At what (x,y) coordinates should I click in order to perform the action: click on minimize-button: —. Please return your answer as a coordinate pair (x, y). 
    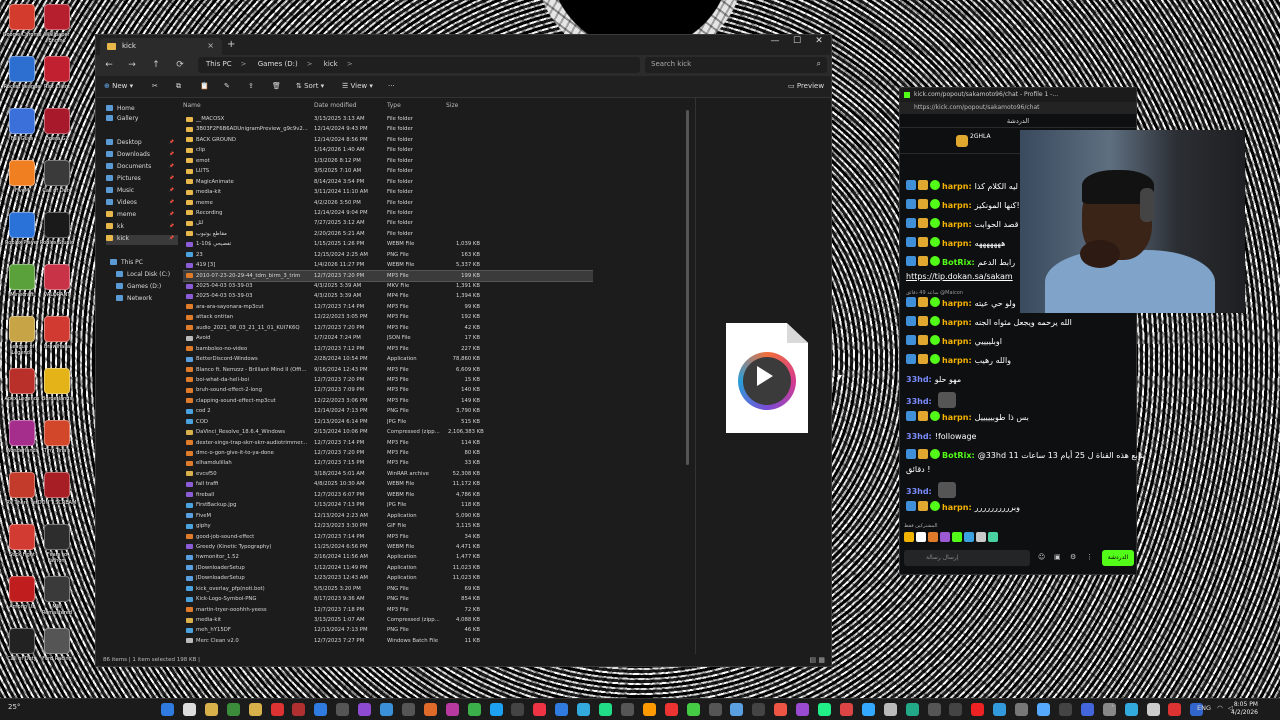
    Looking at the image, I should click on (775, 41).